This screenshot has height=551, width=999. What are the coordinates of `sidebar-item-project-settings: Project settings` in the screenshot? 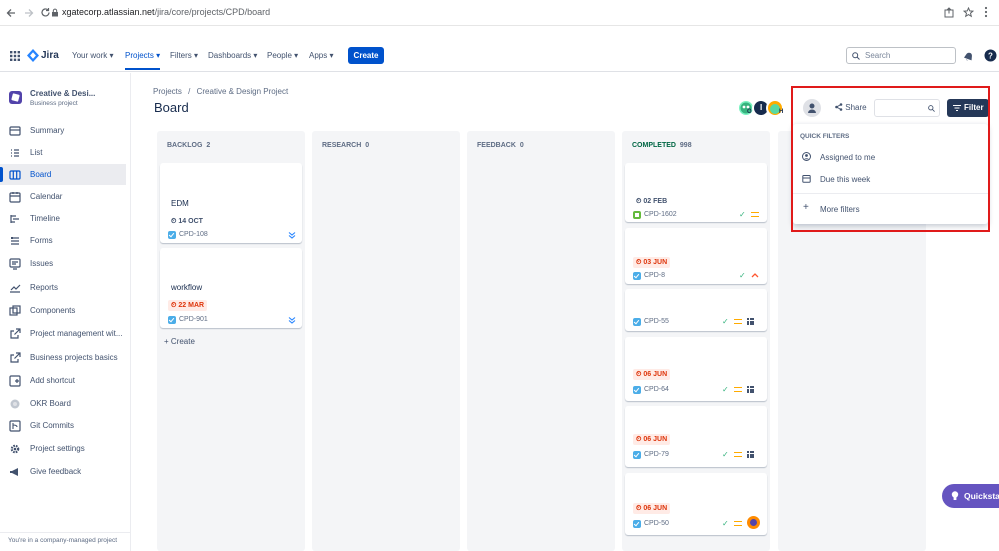 It's located at (63, 448).